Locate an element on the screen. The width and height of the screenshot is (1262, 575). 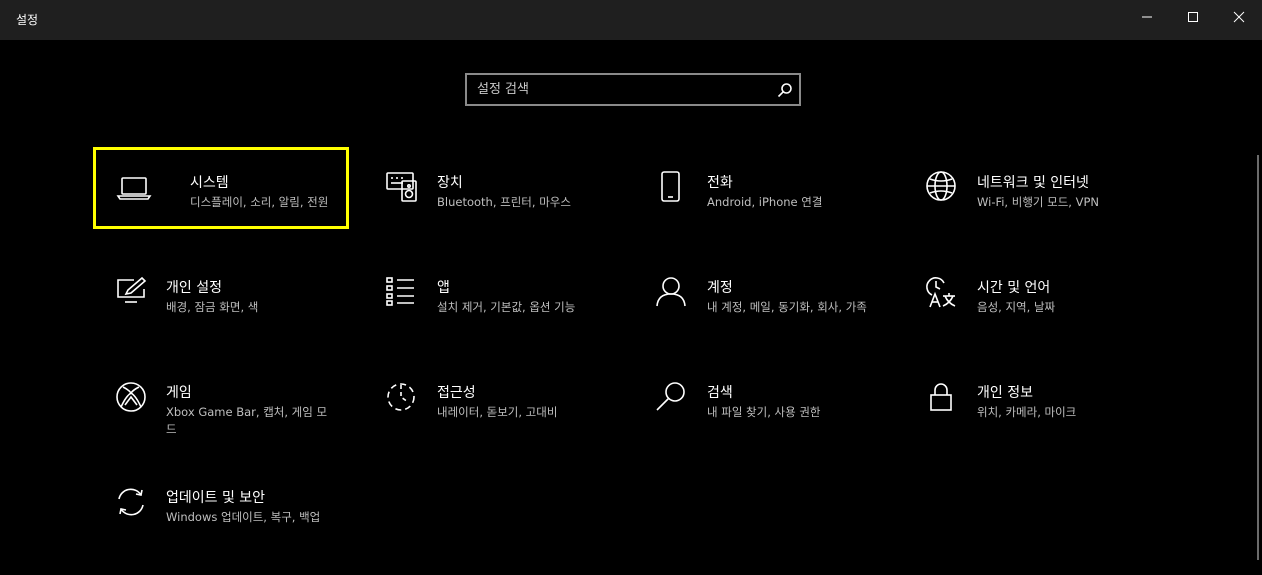
tile-description: Xbox Game Bar, 캡처, 게임 모드 is located at coordinates (247, 420).